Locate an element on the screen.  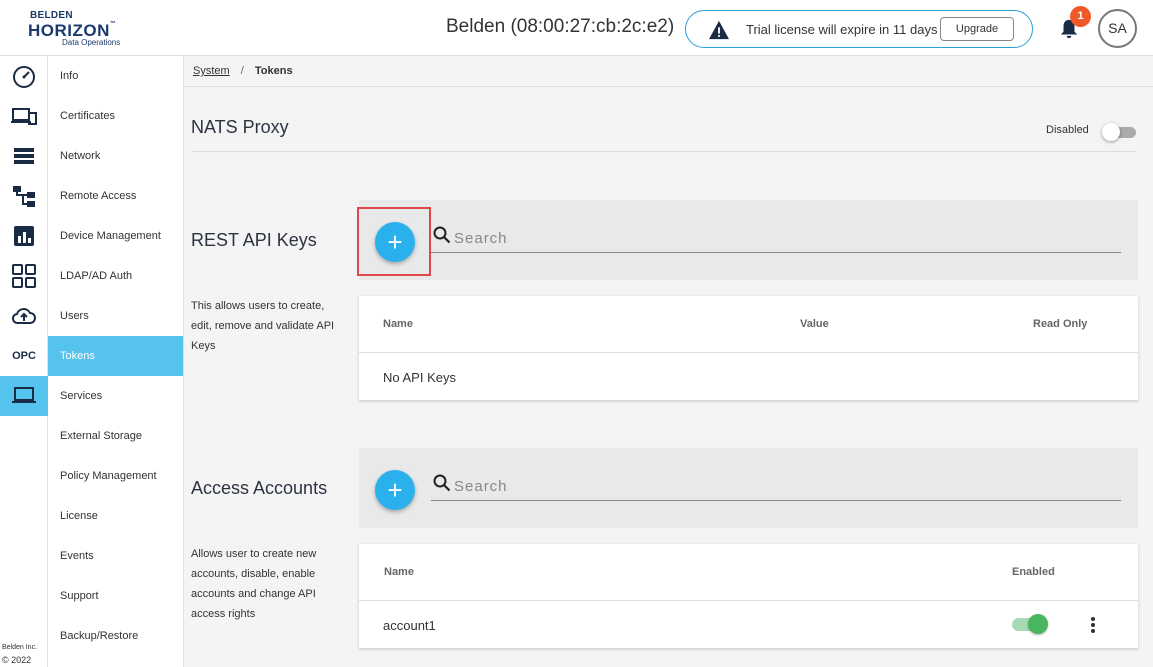
subnav-item-remote-access: Remote Access is located at coordinates (115, 196).